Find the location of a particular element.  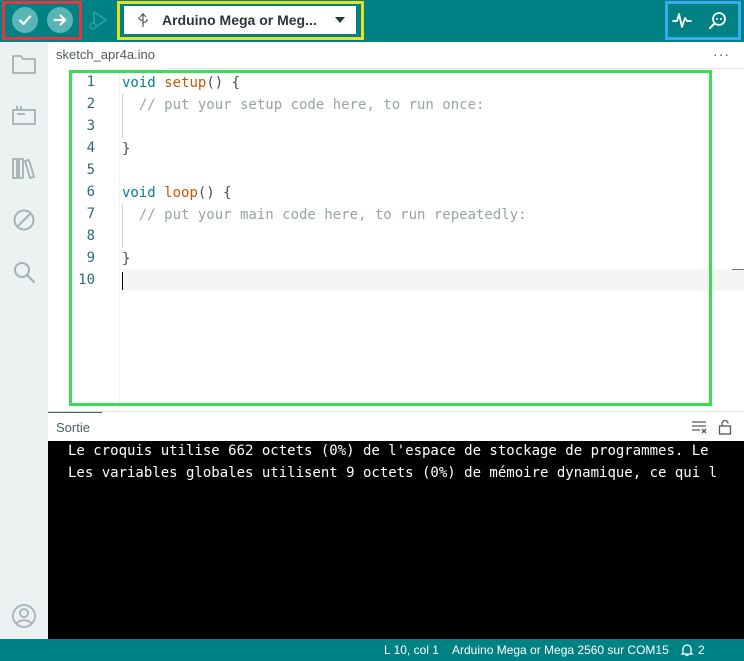

board-port-status: Arduino Mega or Mega 2560 sur COM15 is located at coordinates (560, 650).